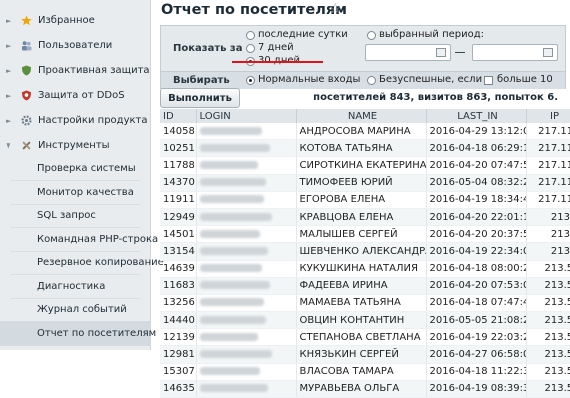 Image resolution: width=570 pixels, height=398 pixels. I want to click on cell-last-in: 2016-04-20 20:37:59, so click(476, 234).